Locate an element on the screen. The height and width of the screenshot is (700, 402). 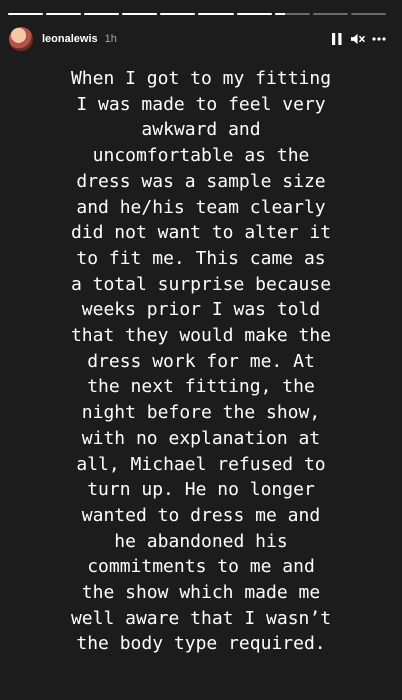
post-time: 1h is located at coordinates (110, 39).